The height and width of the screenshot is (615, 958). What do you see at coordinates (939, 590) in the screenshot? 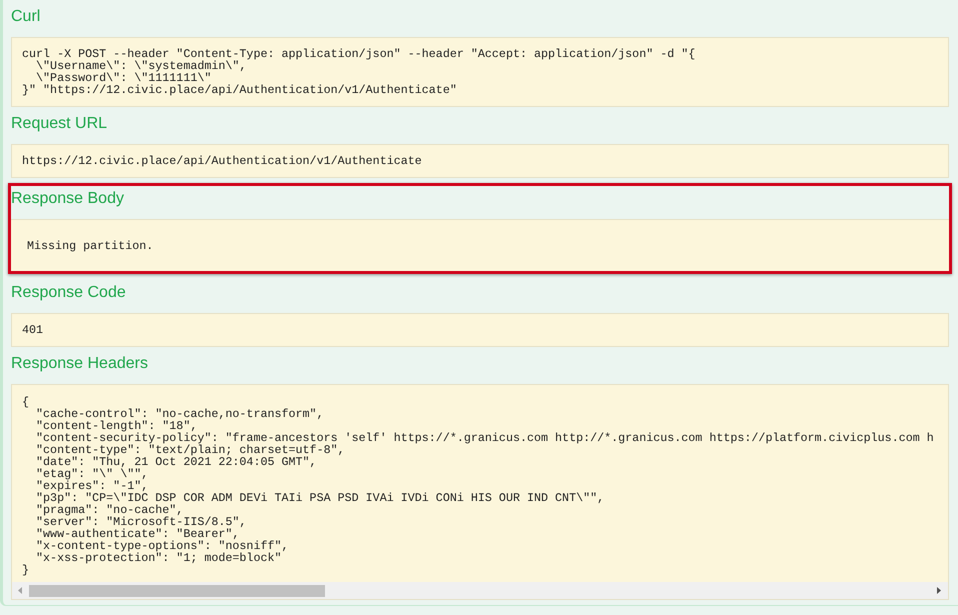
I see `scroll-right-icon` at bounding box center [939, 590].